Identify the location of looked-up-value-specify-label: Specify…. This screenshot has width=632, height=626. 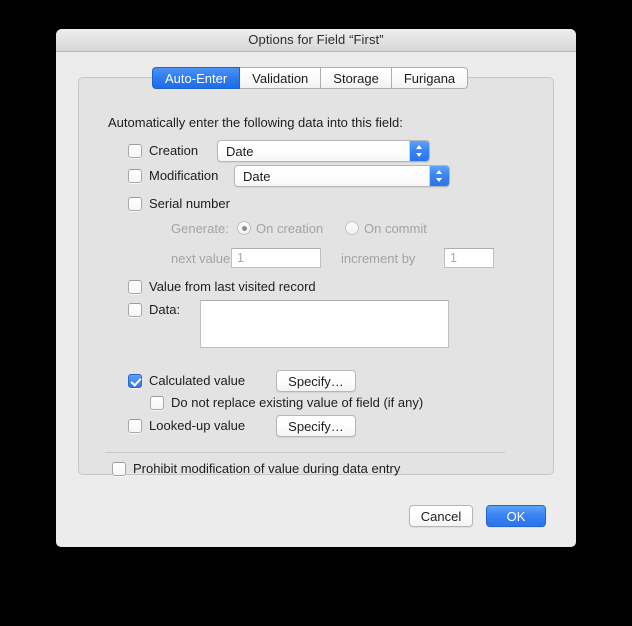
(316, 426).